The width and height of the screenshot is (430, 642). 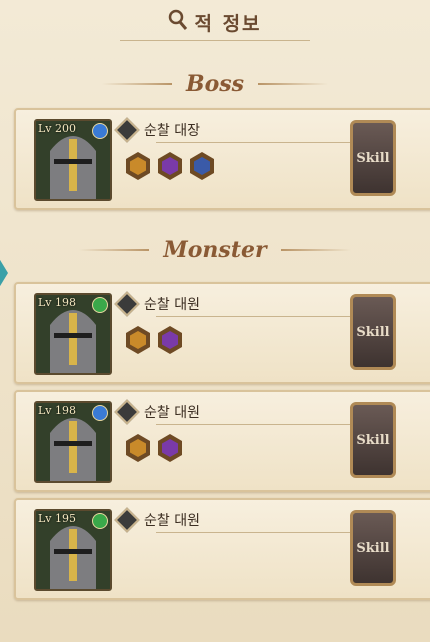 I want to click on level-label: Lv 195, so click(x=57, y=518).